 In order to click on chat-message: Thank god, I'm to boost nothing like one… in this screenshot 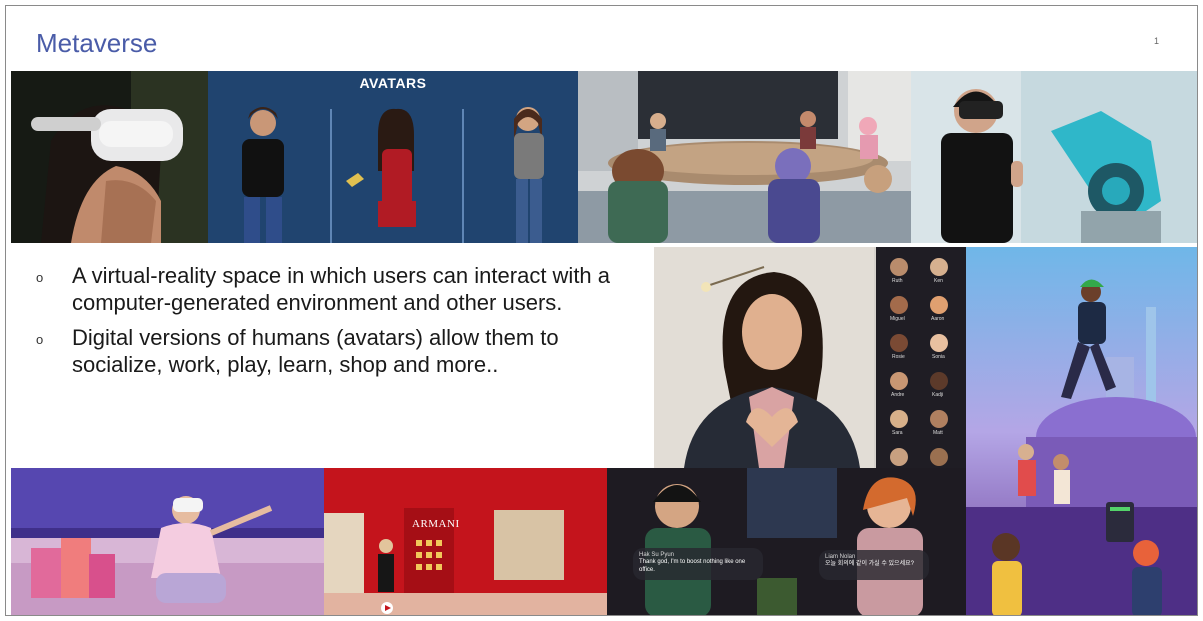, I will do `click(692, 566)`.